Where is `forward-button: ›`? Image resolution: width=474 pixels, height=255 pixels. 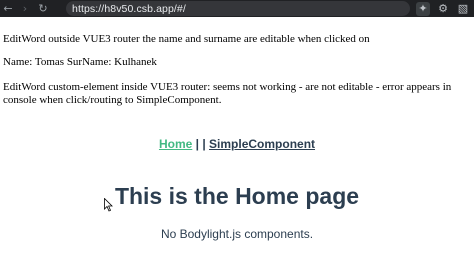
forward-button: › is located at coordinates (25, 8).